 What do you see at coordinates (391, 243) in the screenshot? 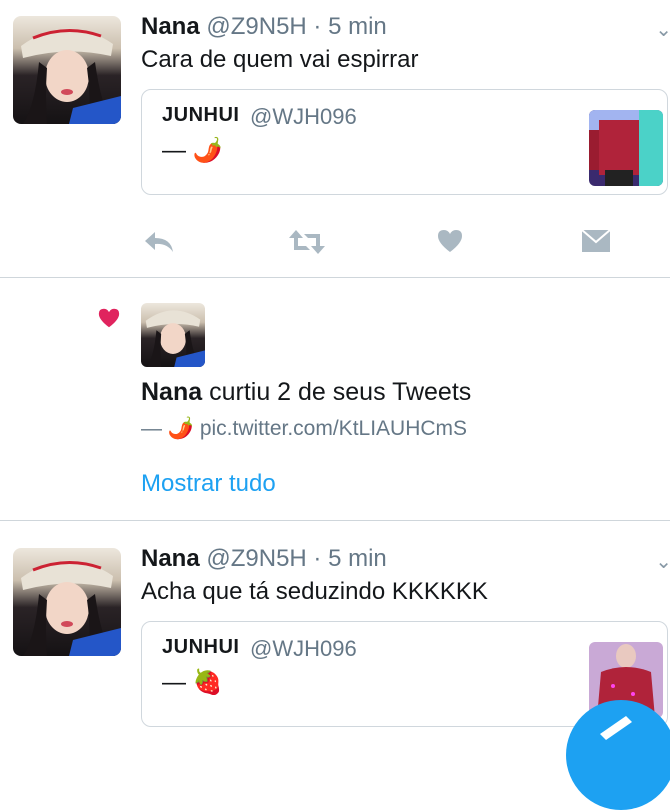
I see `tweet-actions` at bounding box center [391, 243].